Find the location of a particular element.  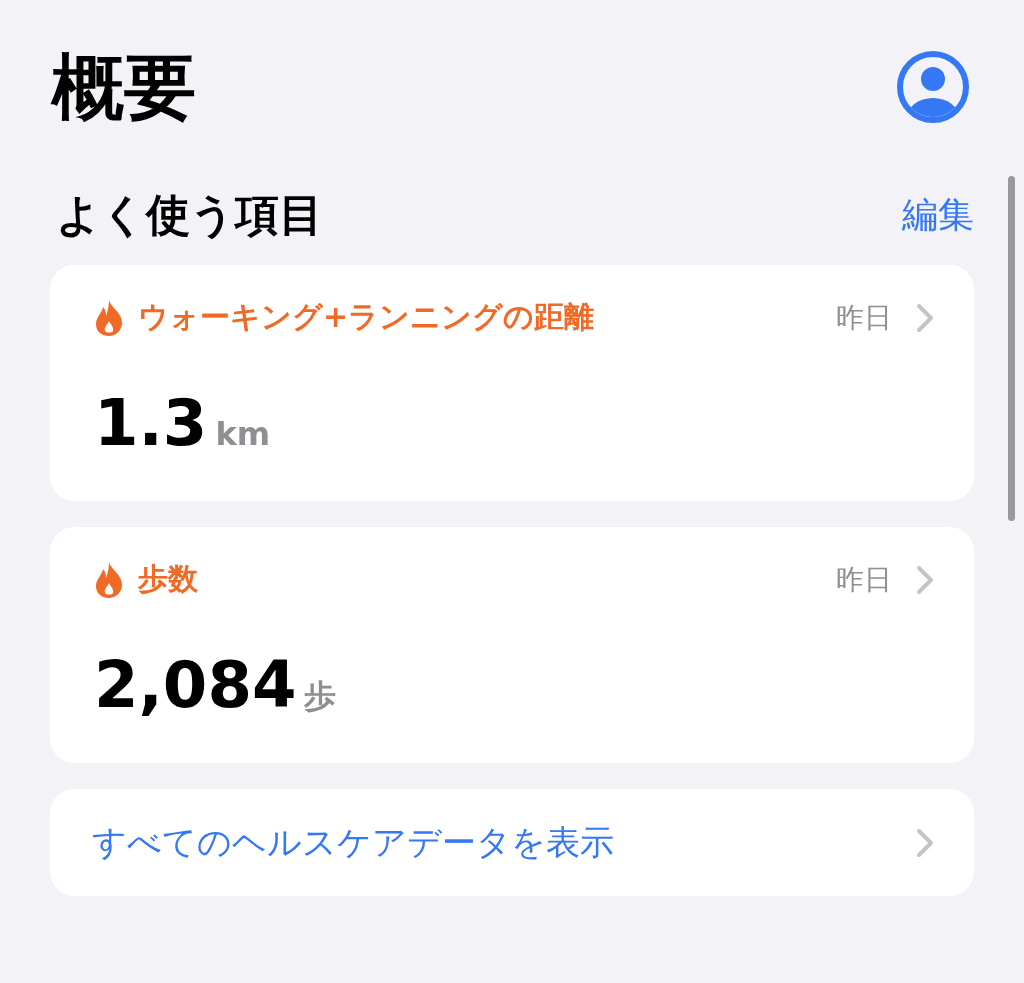

section-title: よく使う項目 is located at coordinates (189, 215).